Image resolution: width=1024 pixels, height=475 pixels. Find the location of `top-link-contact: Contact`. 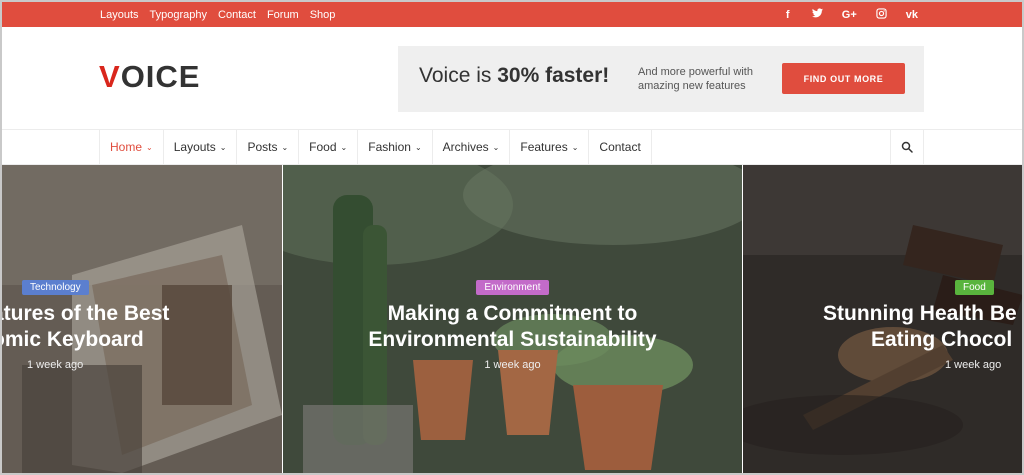

top-link-contact: Contact is located at coordinates (237, 15).